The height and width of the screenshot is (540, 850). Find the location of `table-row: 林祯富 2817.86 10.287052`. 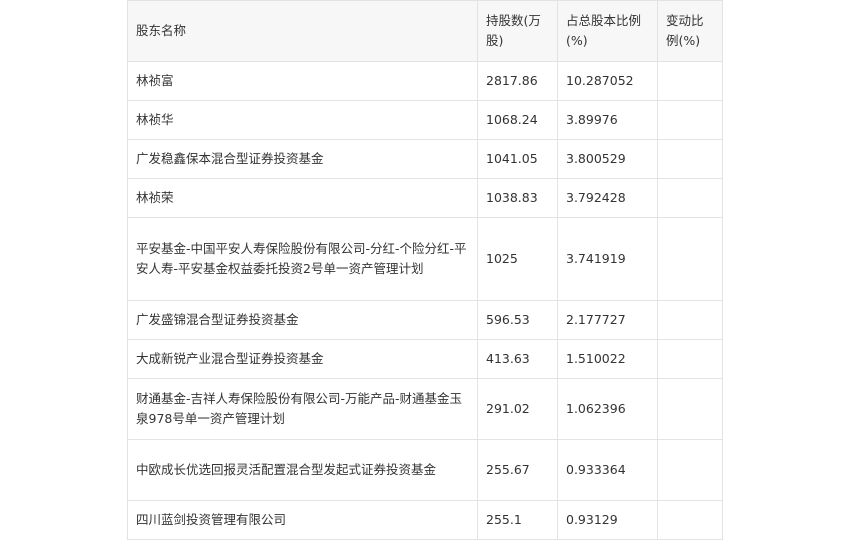

table-row: 林祯富 2817.86 10.287052 is located at coordinates (425, 81).